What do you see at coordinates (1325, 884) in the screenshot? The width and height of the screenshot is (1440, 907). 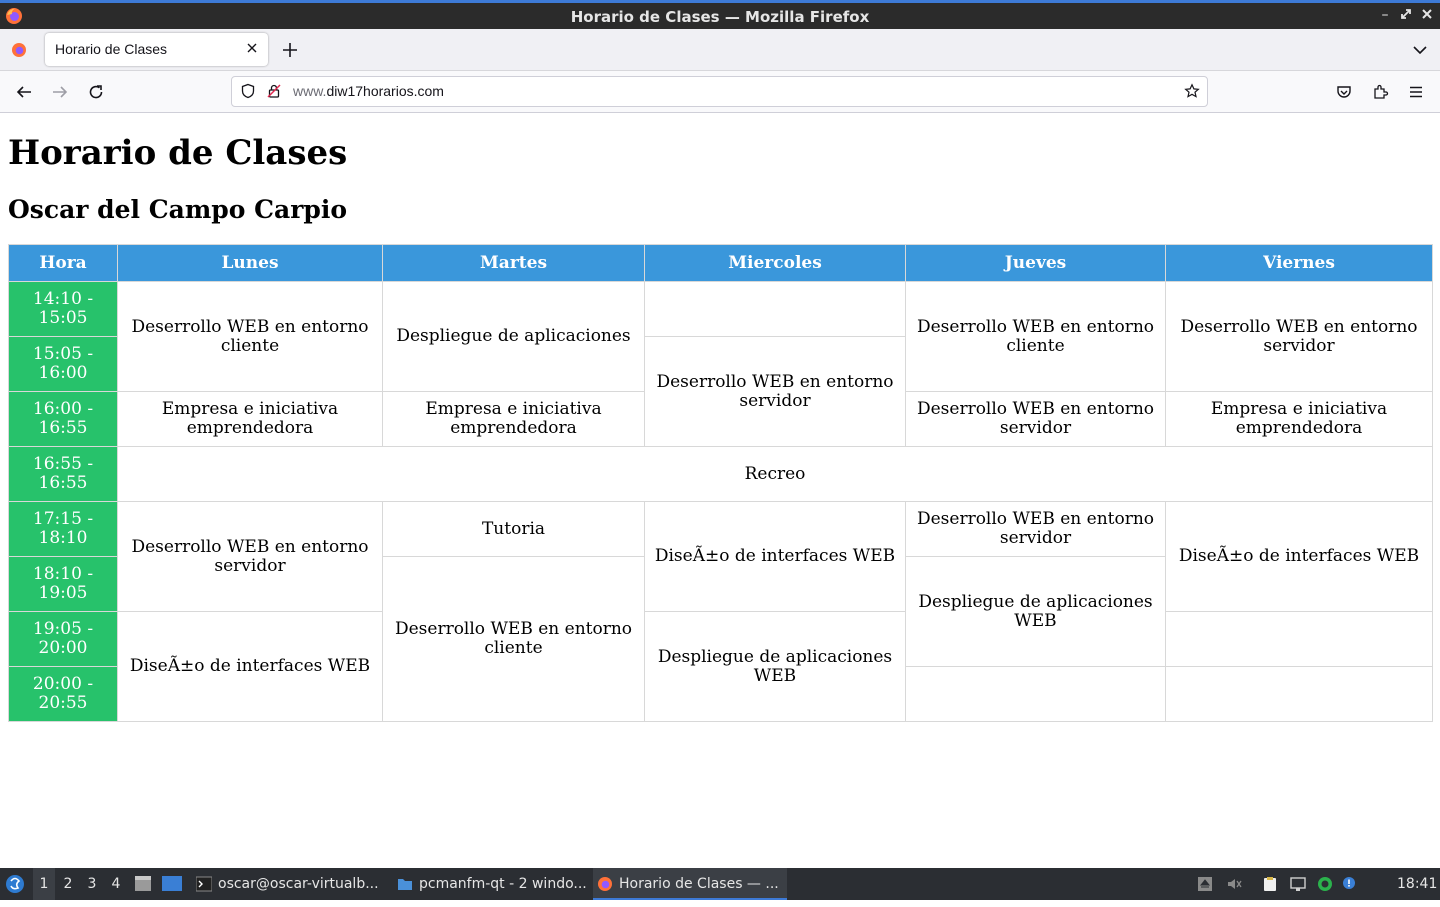 I see `update-status-icon` at bounding box center [1325, 884].